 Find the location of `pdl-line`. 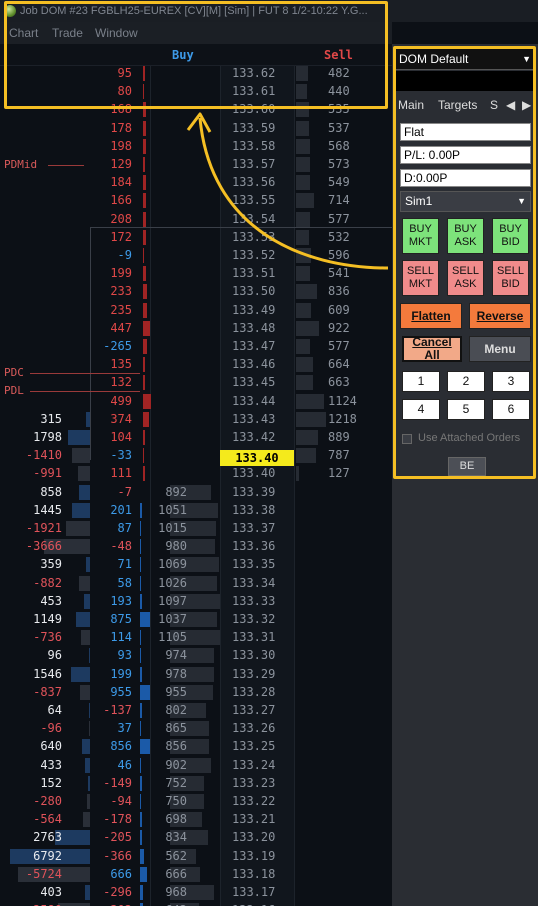

pdl-line is located at coordinates (85, 391).